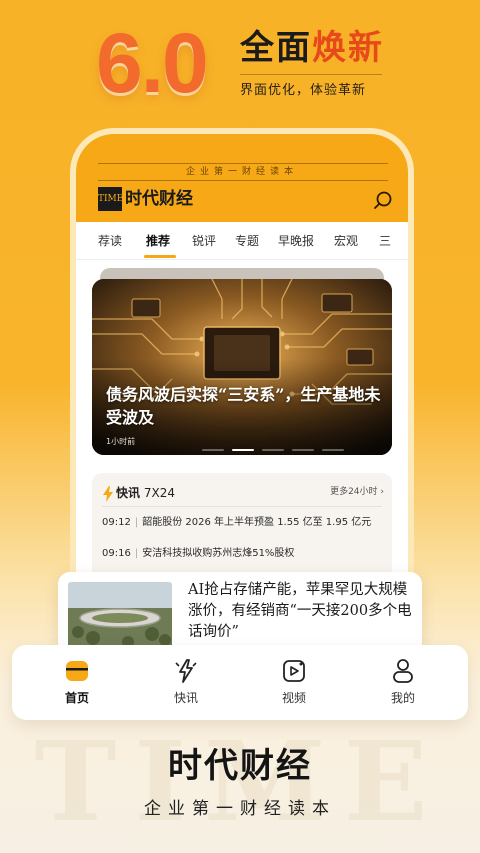  I want to click on flash-title-prefix: 快讯, so click(128, 493).